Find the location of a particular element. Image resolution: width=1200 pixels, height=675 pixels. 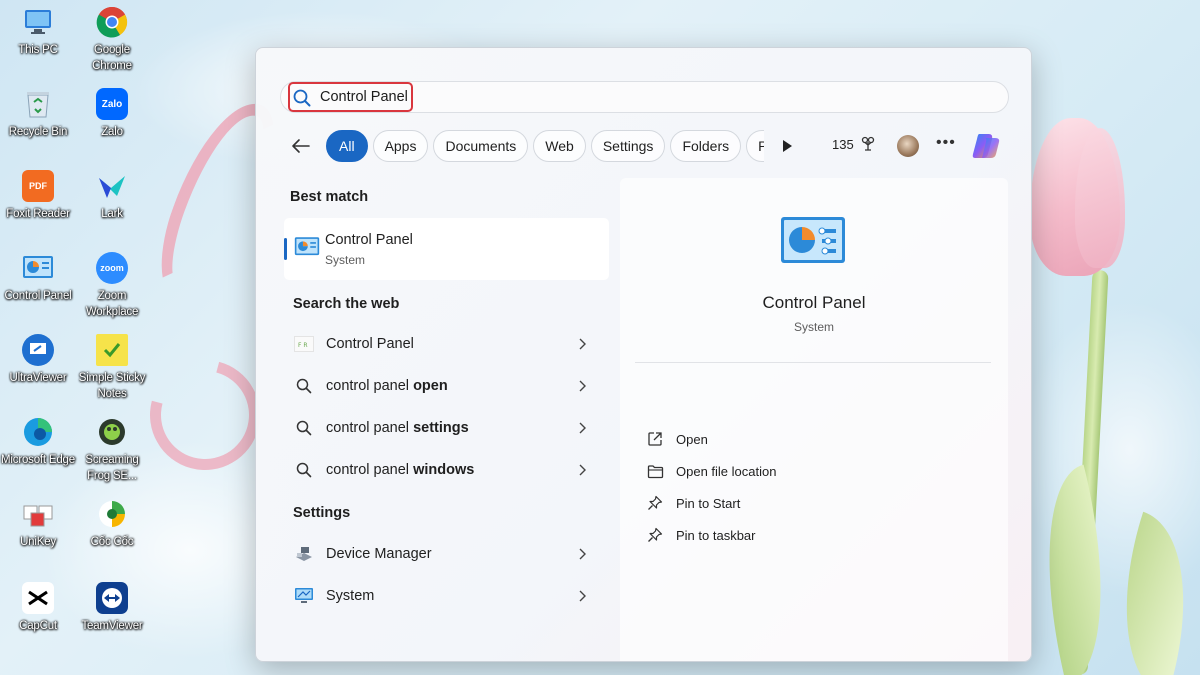

web-suggestion-item: control panel settings is located at coordinates (446, 428).